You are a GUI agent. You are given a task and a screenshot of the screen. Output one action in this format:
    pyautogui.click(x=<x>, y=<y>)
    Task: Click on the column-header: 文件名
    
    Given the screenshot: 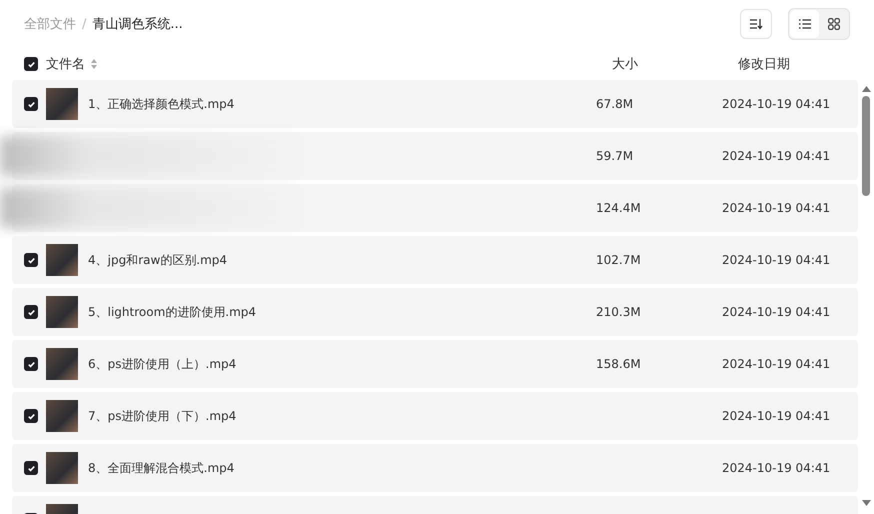 What is the action you would take?
    pyautogui.click(x=65, y=64)
    